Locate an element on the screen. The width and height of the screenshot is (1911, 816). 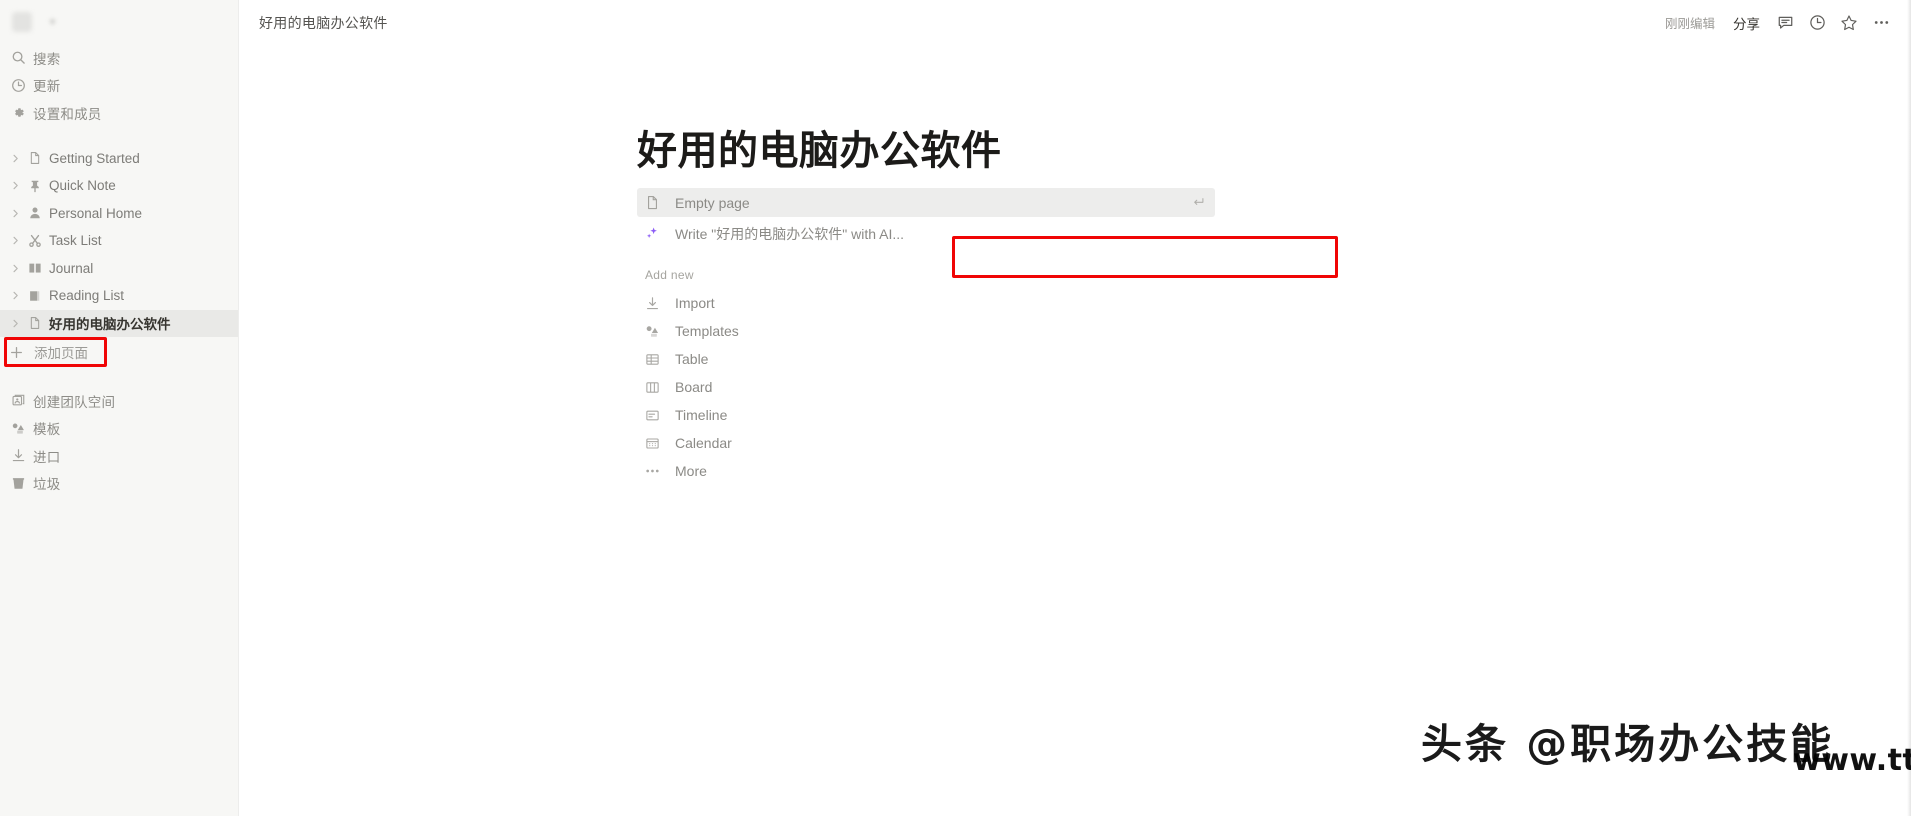
sidebar-page-label: Quick Note is located at coordinates (82, 186).